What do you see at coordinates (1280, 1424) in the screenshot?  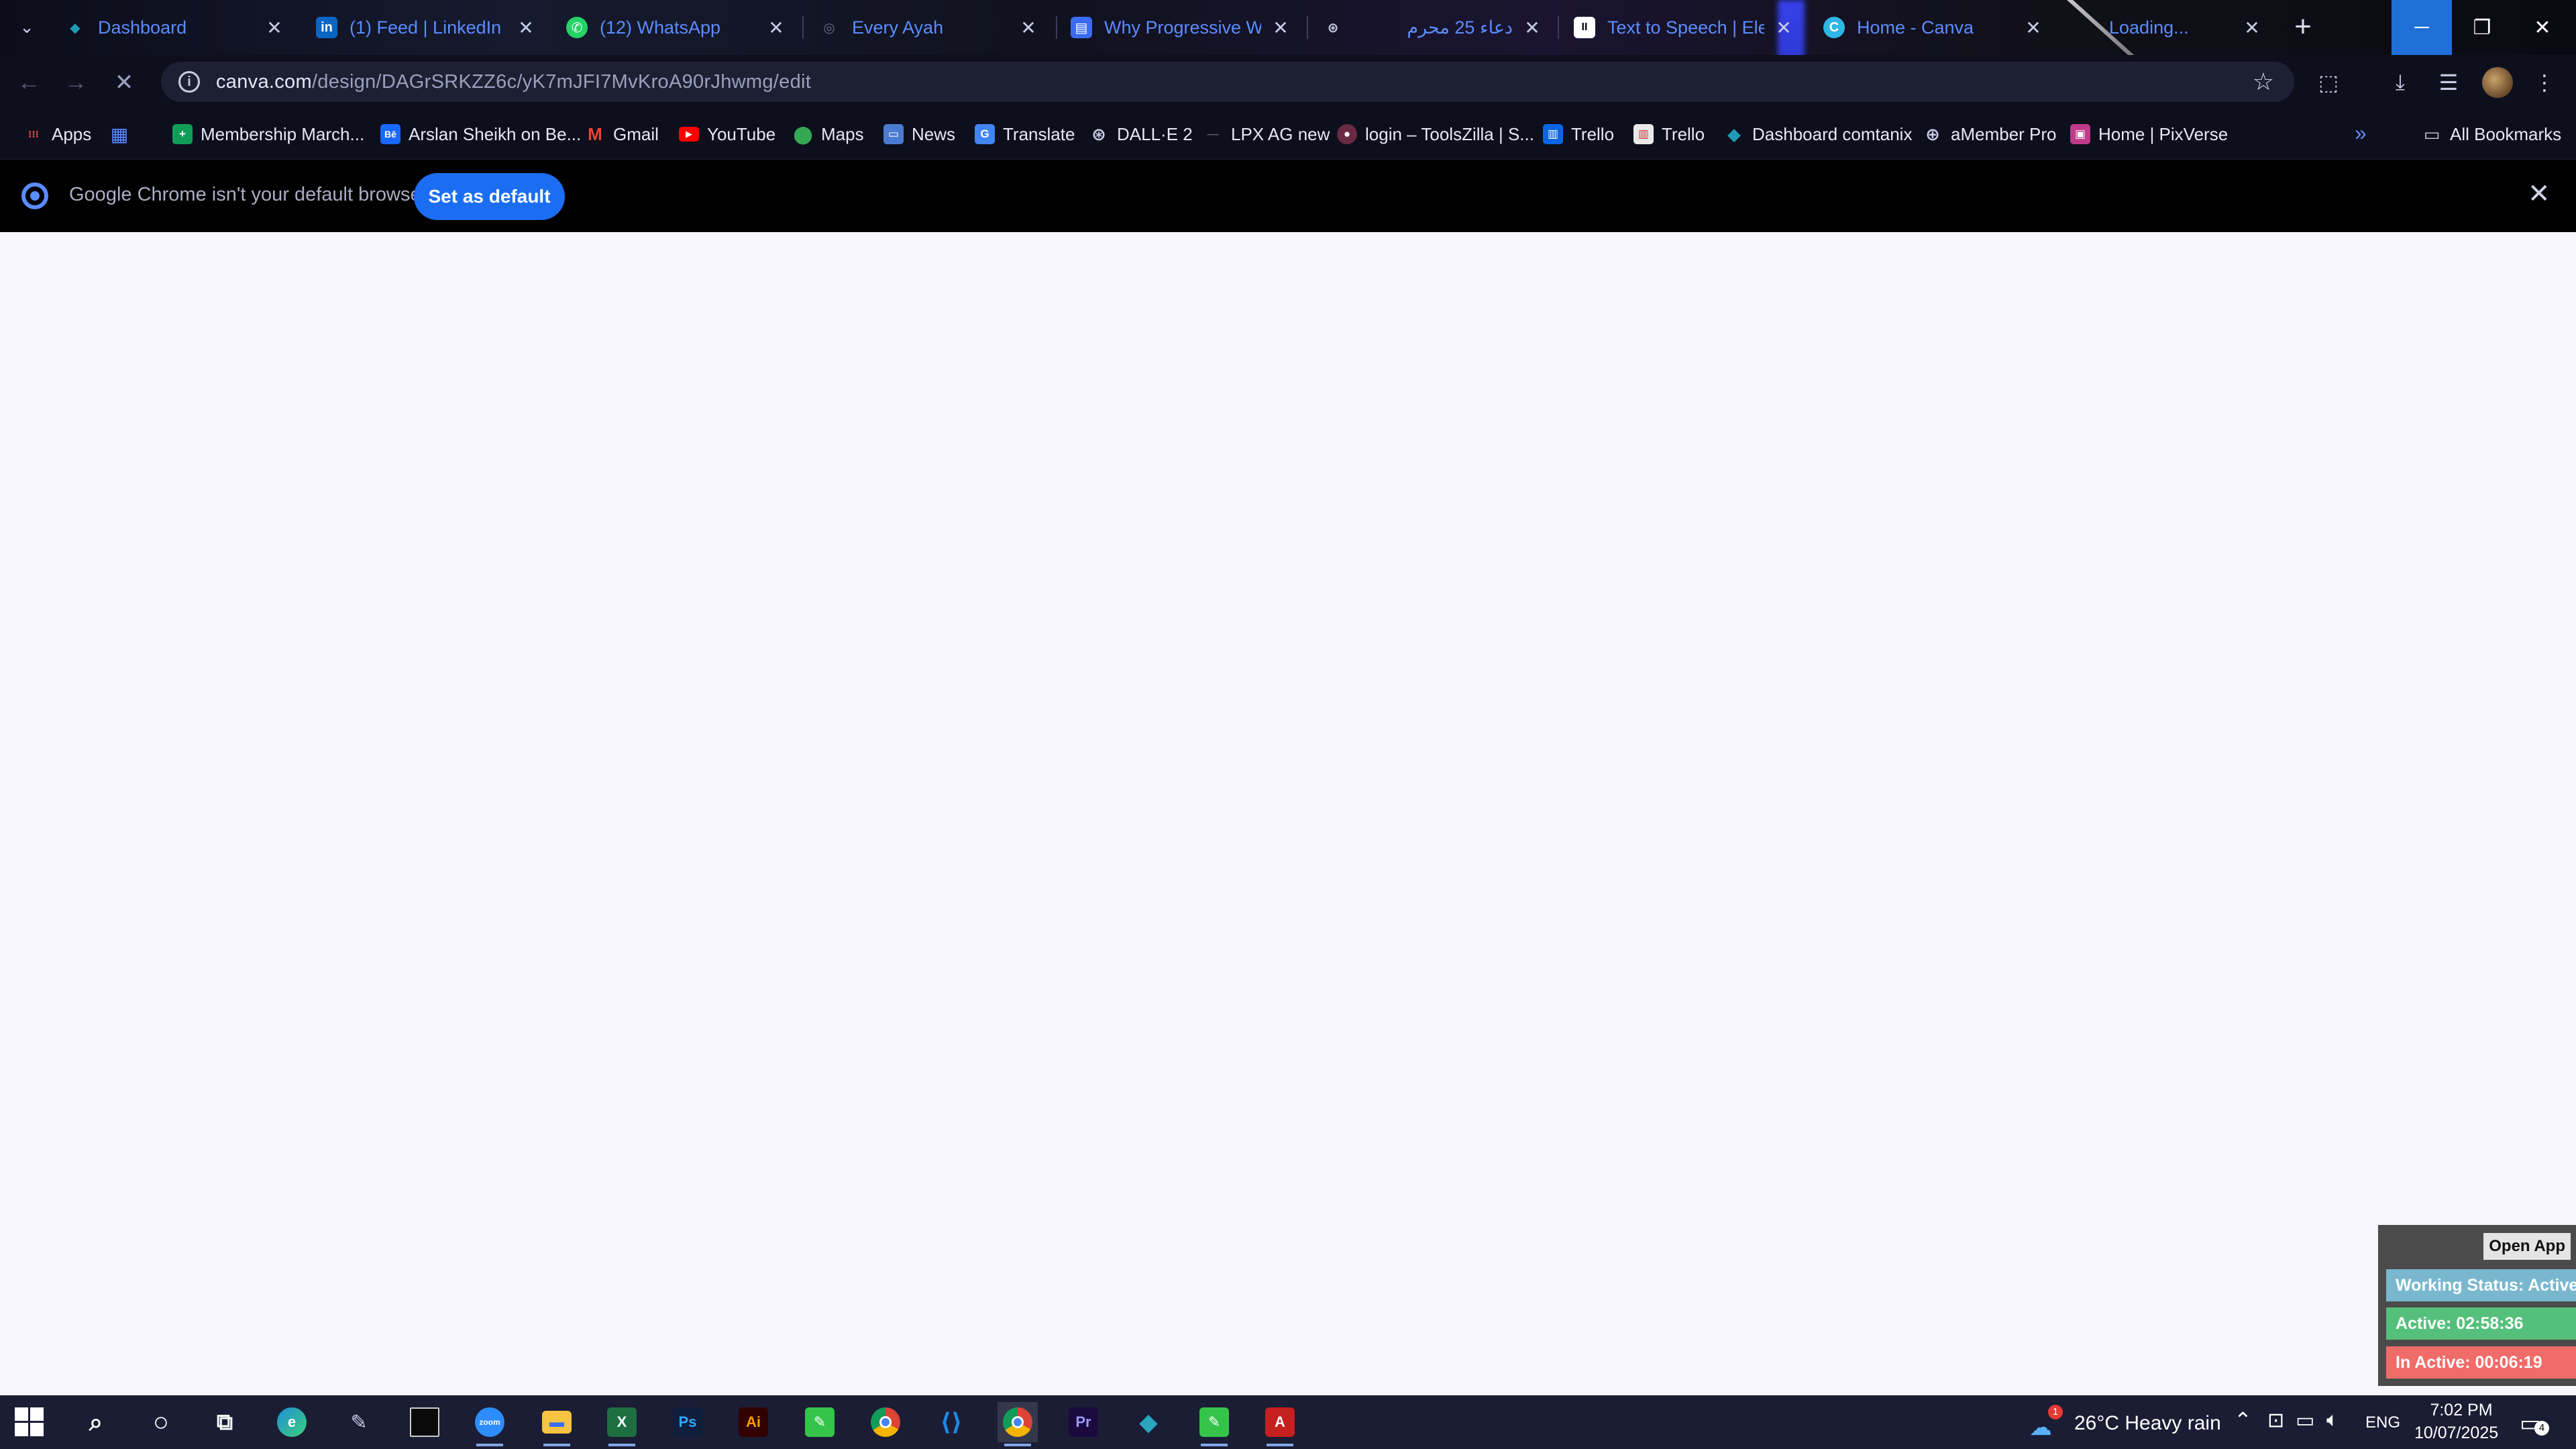 I see `taskbar-acrobat-icon: A` at bounding box center [1280, 1424].